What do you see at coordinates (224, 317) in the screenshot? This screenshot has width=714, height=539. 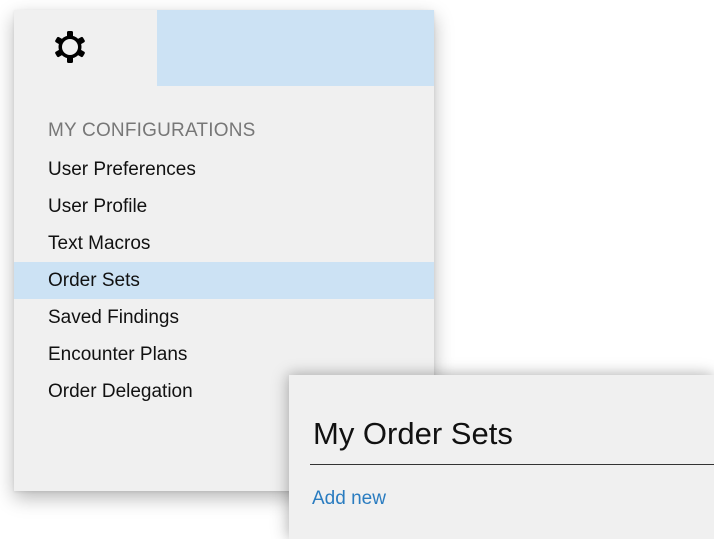 I see `menu-item-saved-findings: Saved Findings` at bounding box center [224, 317].